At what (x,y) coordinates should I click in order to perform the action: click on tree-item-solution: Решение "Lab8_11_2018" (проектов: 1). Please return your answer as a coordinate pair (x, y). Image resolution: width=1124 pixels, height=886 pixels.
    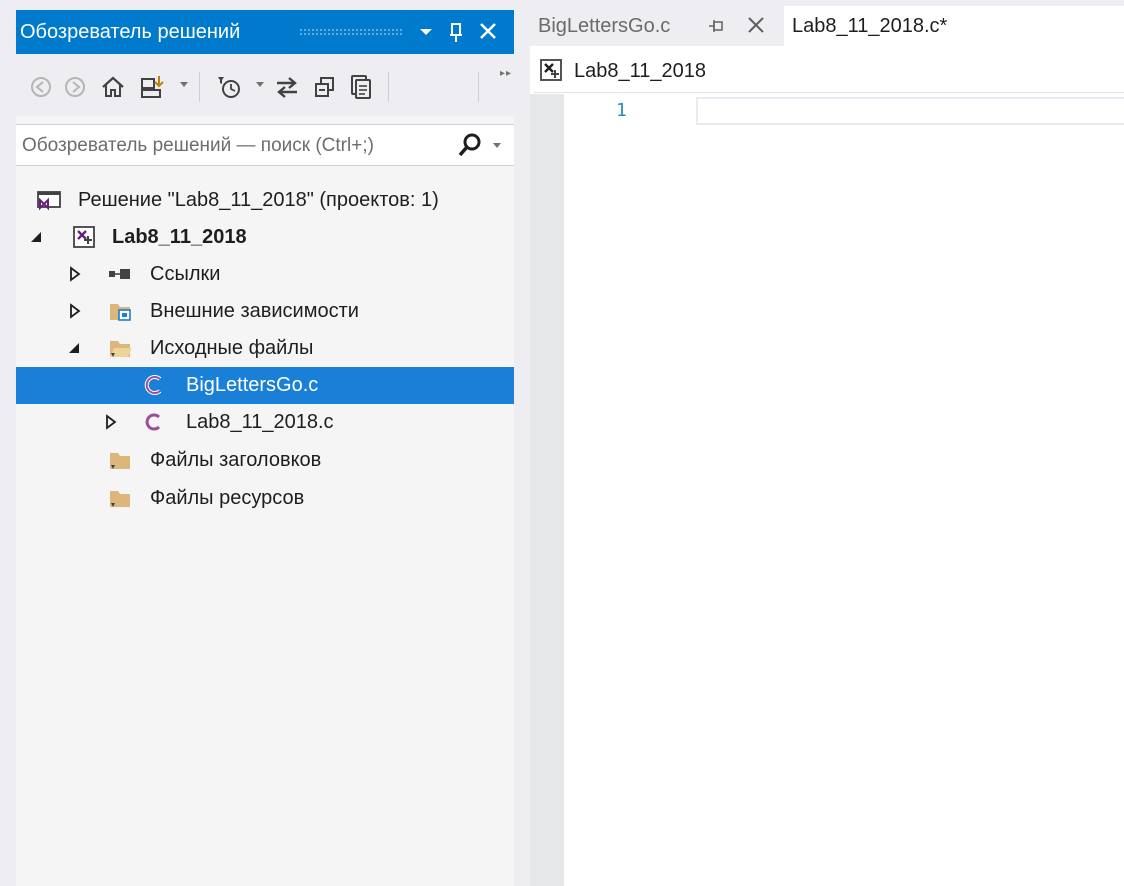
    Looking at the image, I should click on (265, 200).